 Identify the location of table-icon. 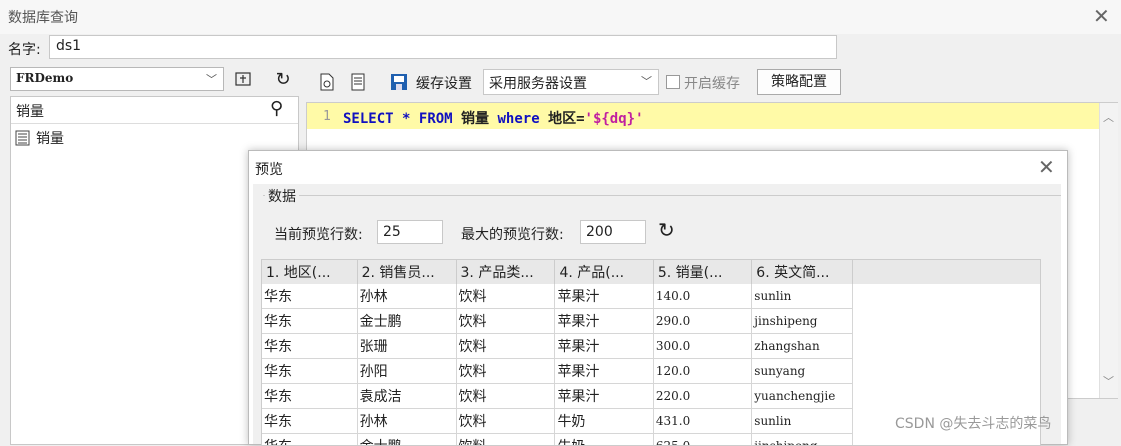
(23, 138).